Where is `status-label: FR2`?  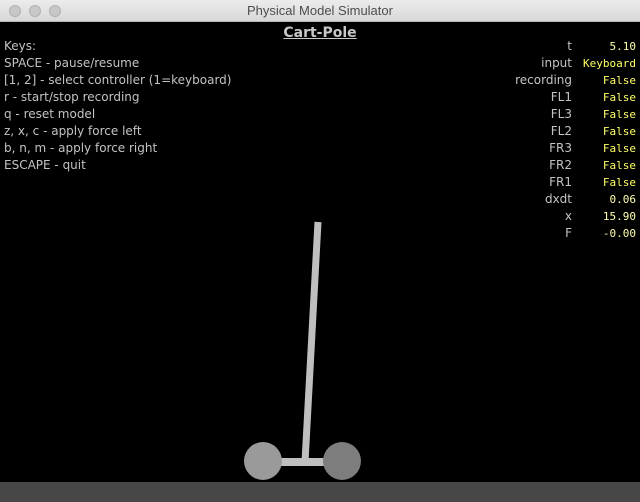
status-label: FR2 is located at coordinates (560, 165).